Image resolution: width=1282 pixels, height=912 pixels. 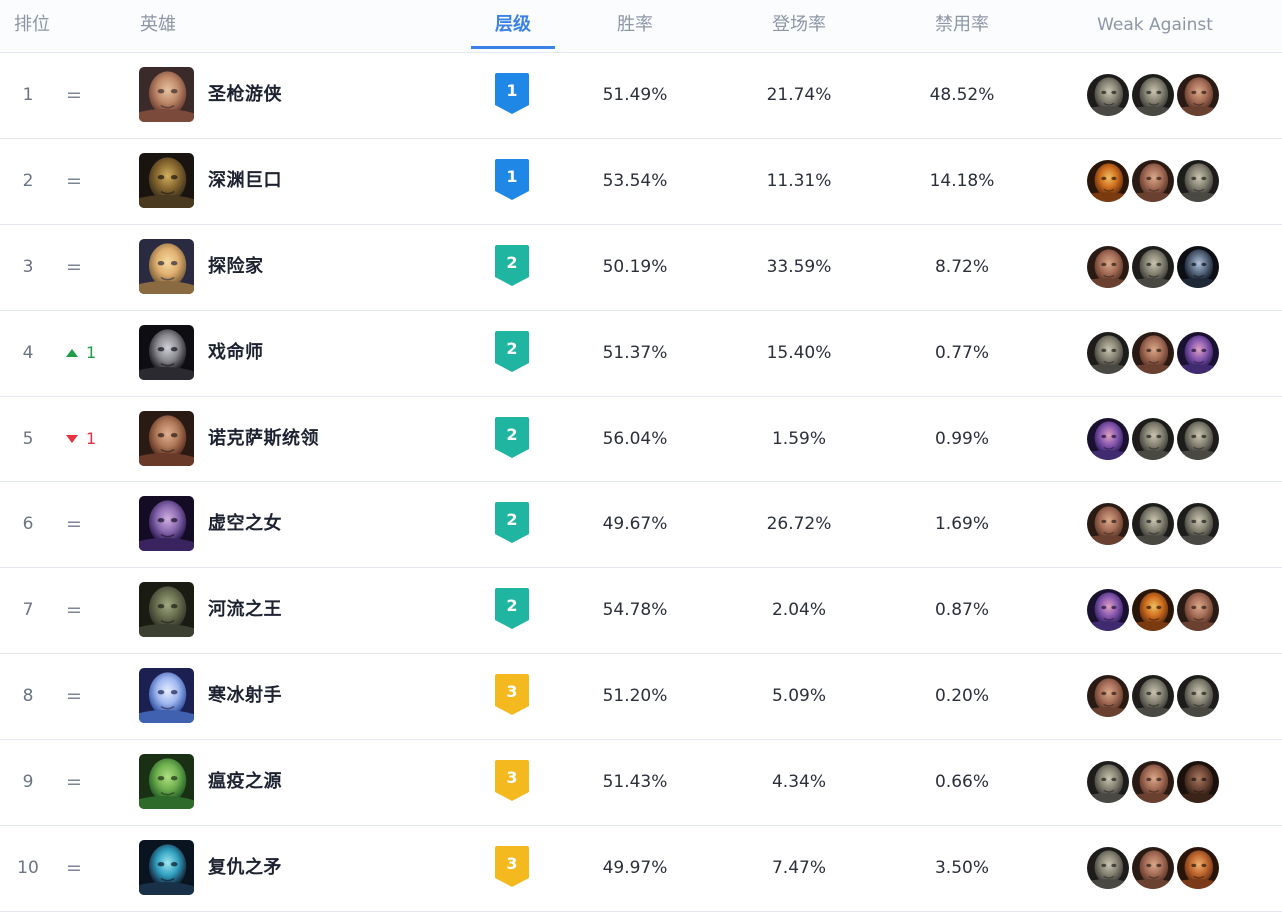 I want to click on champion-name: 戏命师, so click(x=236, y=353).